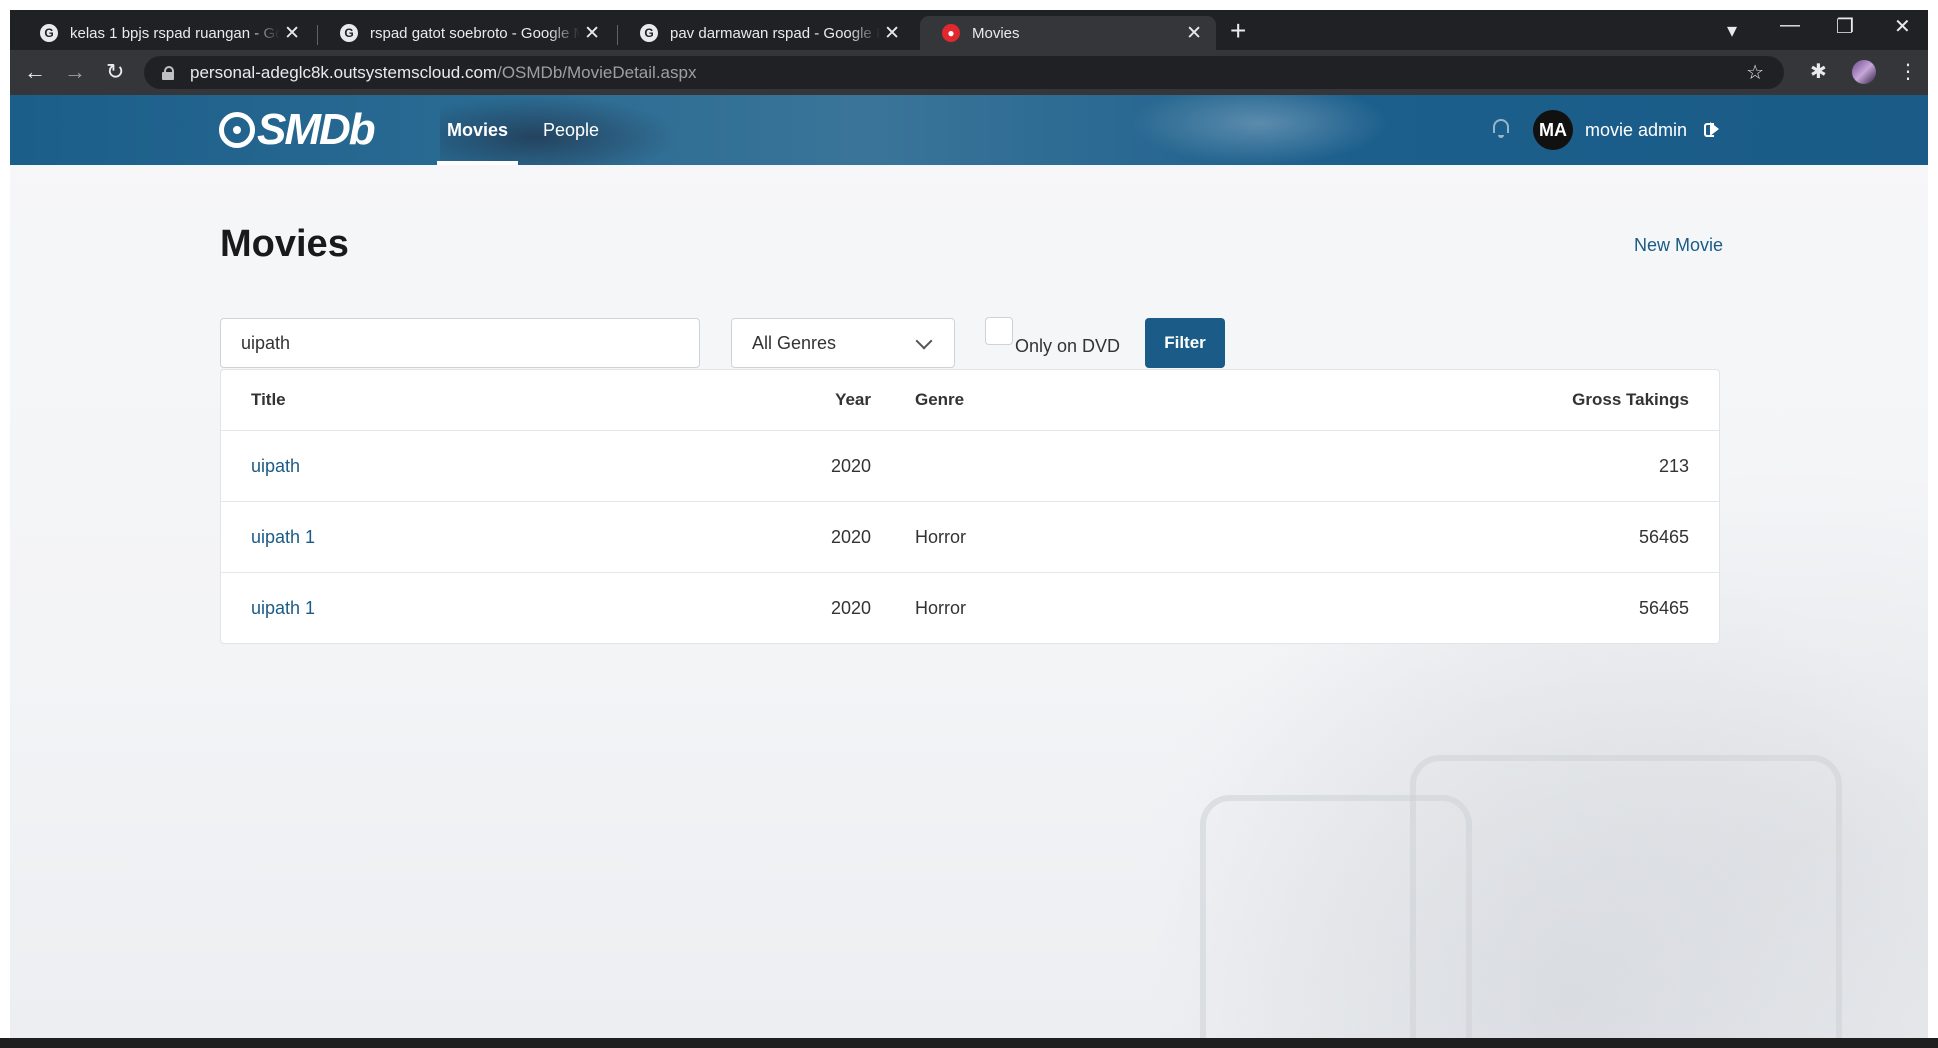 This screenshot has height=1048, width=1938. I want to click on osmdb-logo: SMDb, so click(297, 129).